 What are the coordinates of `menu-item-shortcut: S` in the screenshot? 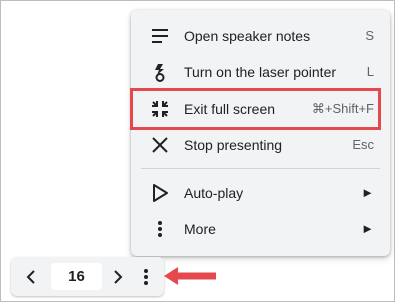 It's located at (369, 35).